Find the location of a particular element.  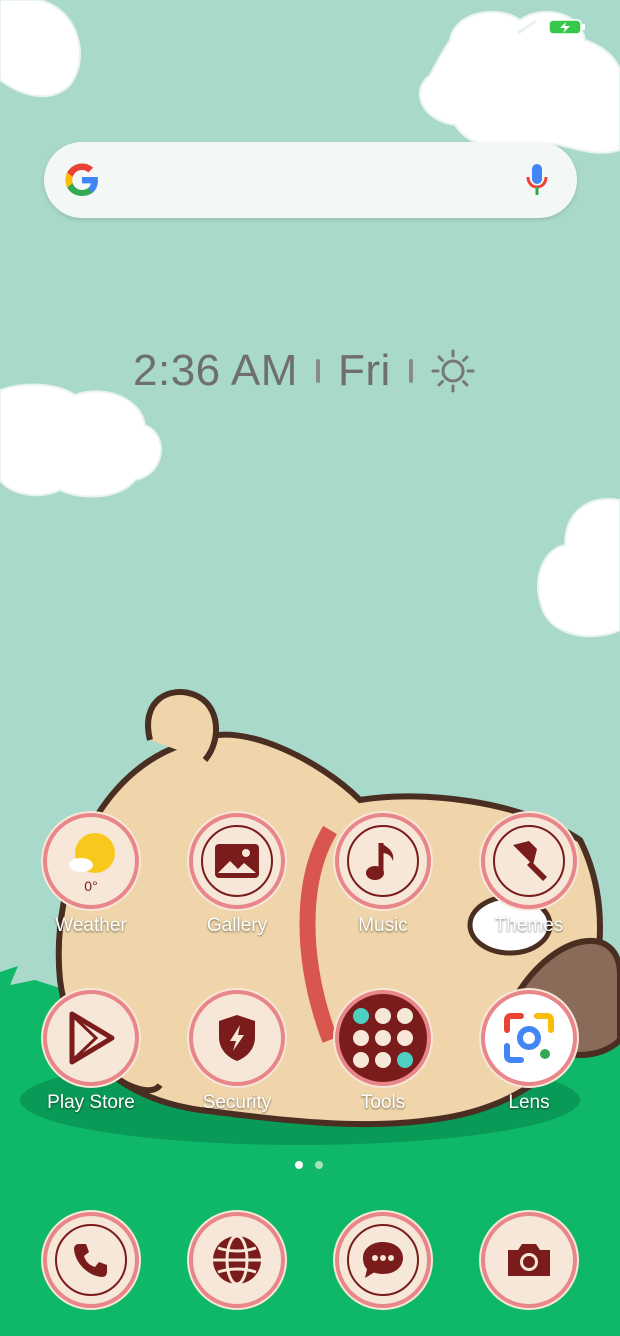

app-themes: Themes is located at coordinates (529, 877).